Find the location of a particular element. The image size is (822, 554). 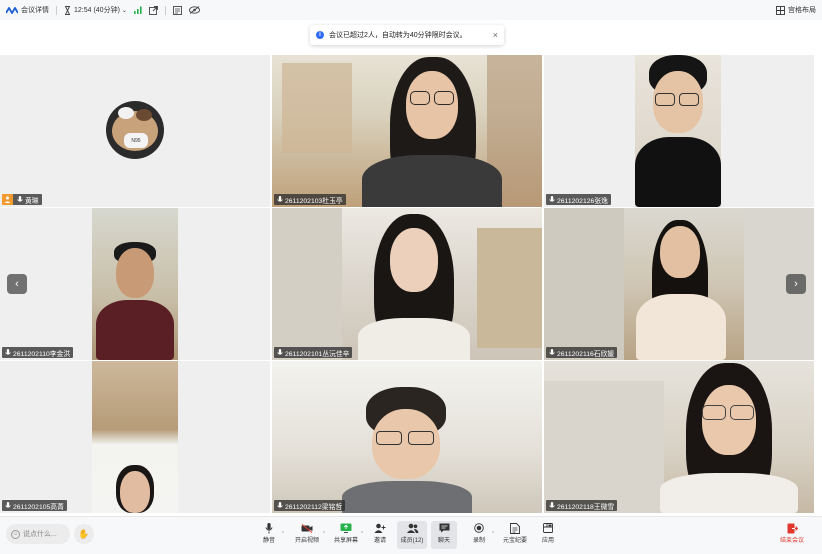

participant-tile: 2611202112梁铭哲 is located at coordinates (407, 437).